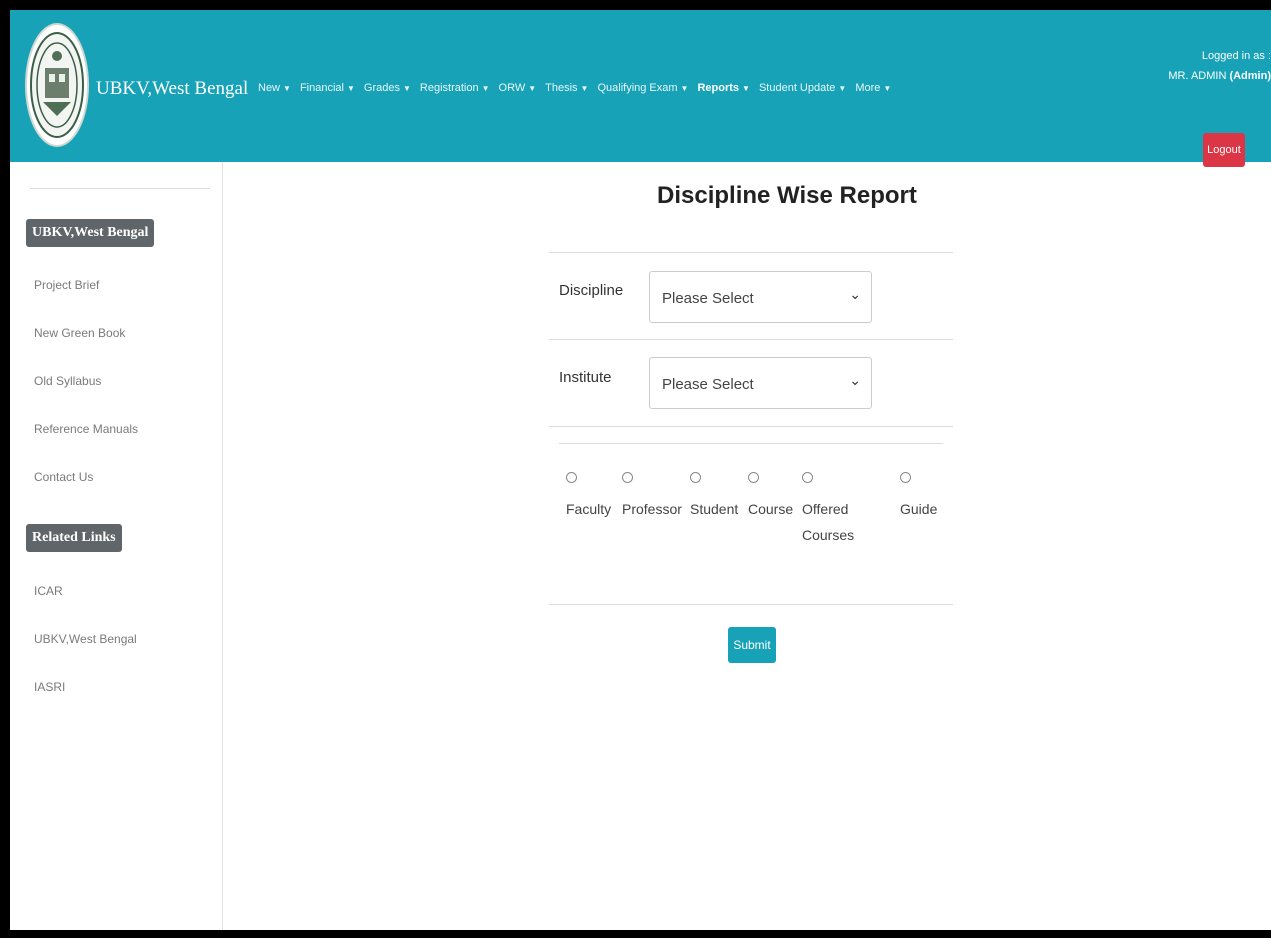  What do you see at coordinates (1250, 76) in the screenshot?
I see `login-role: (Admin)` at bounding box center [1250, 76].